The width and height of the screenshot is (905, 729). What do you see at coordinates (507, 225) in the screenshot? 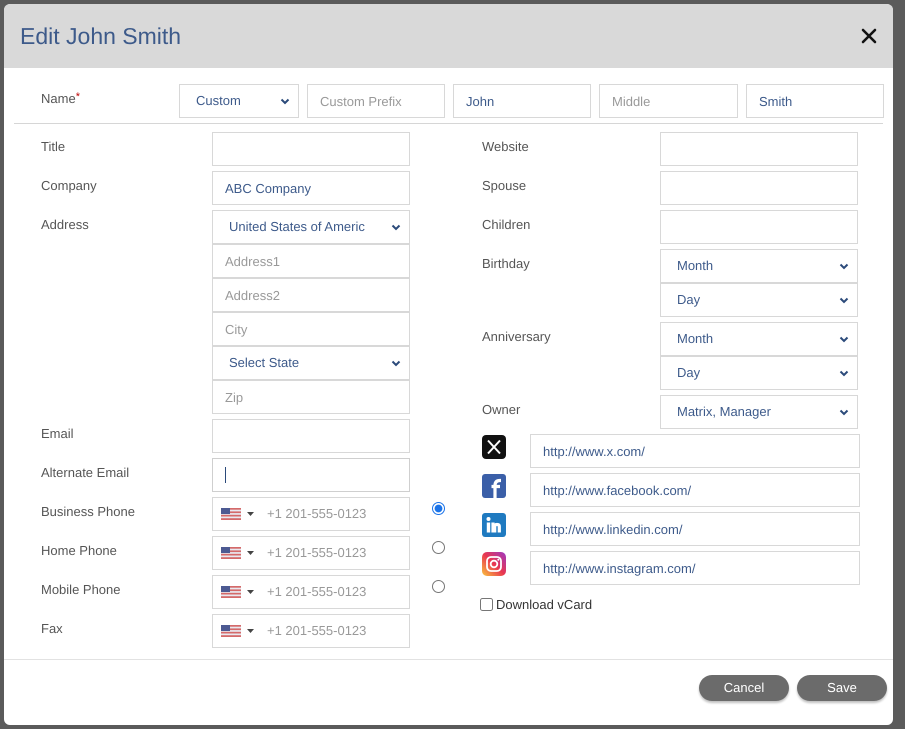
I see `field-label: Children` at bounding box center [507, 225].